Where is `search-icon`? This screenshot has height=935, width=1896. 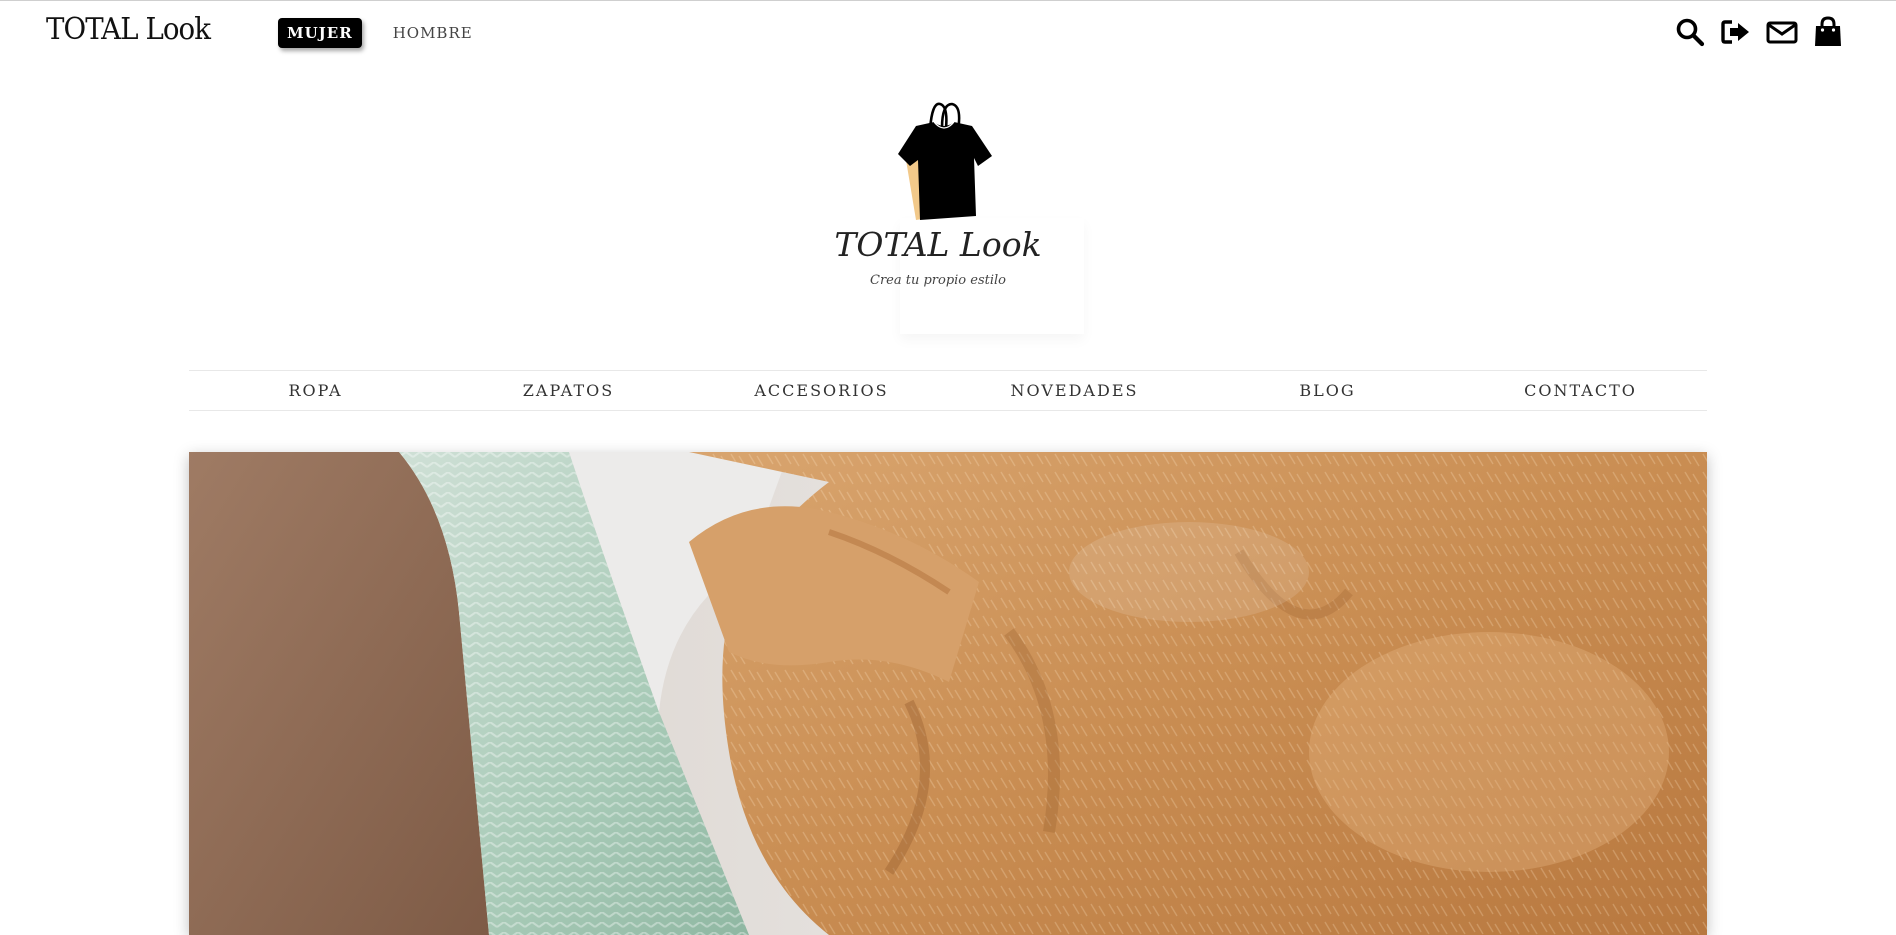
search-icon is located at coordinates (1690, 32).